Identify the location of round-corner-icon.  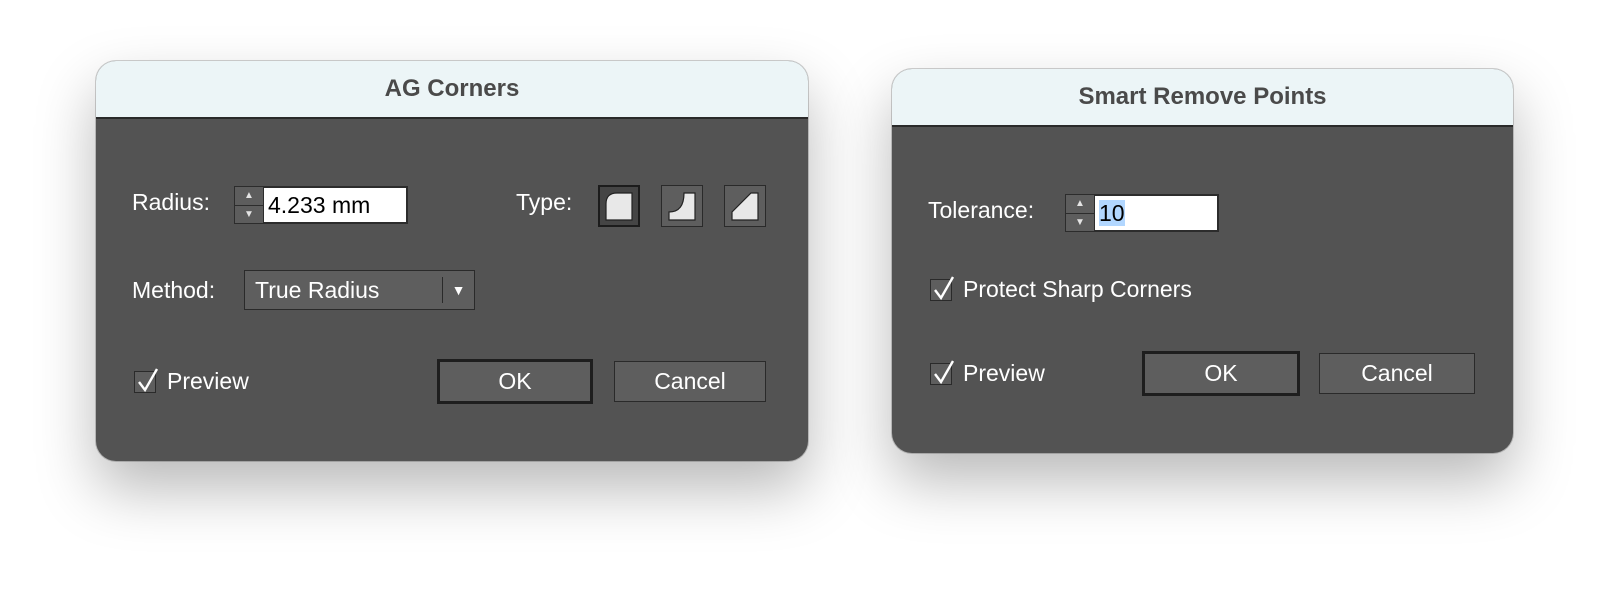
(619, 206).